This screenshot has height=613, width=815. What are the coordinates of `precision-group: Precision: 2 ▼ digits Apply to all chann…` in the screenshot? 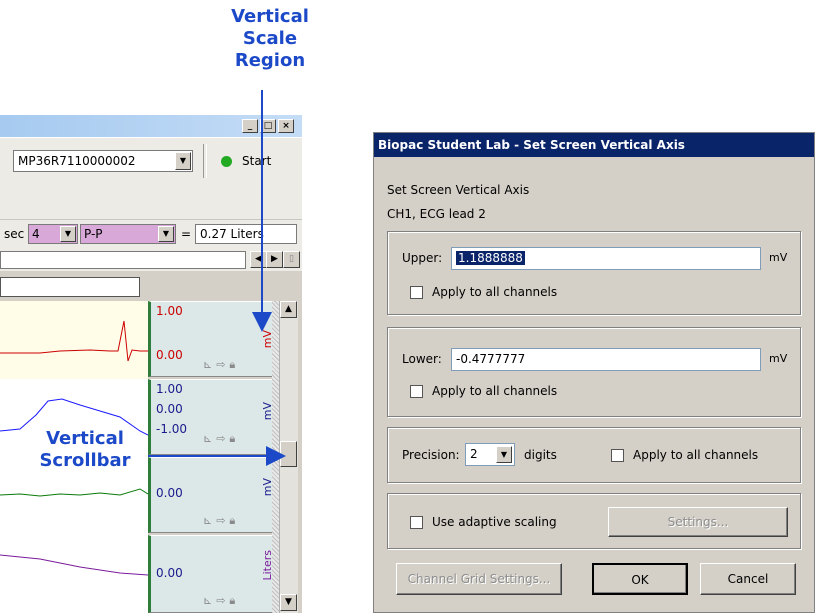 It's located at (594, 455).